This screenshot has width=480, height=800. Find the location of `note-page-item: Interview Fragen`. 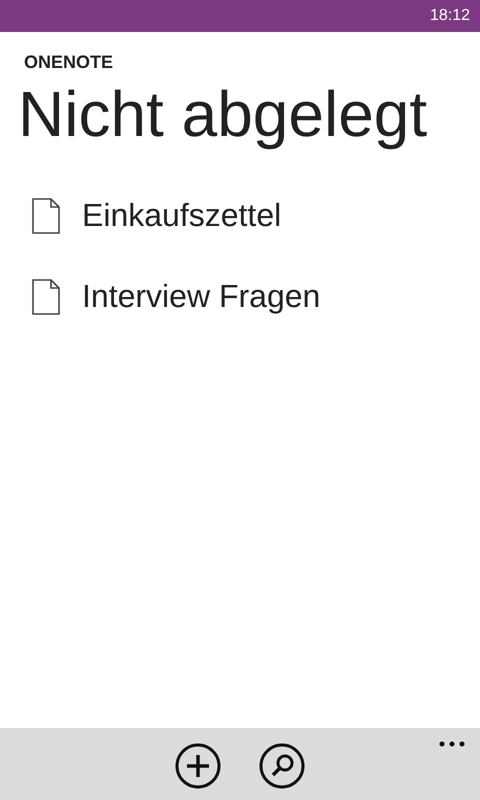

note-page-item: Interview Fragen is located at coordinates (201, 296).